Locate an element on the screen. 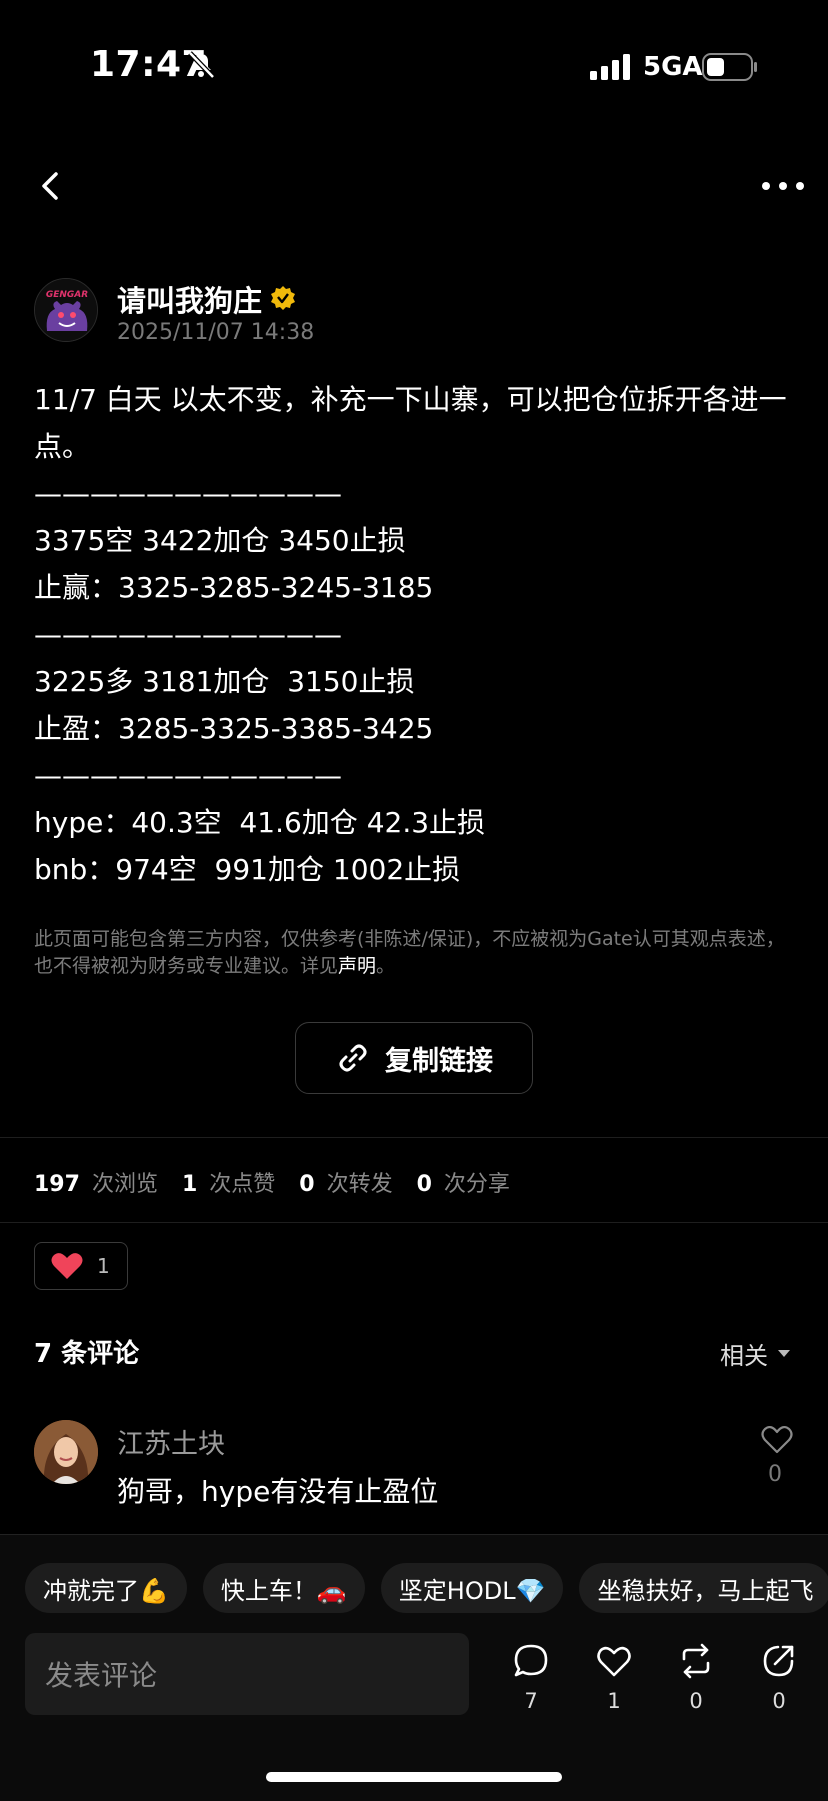 The image size is (828, 1801). post-line: 止盈：3285-3325-3385-3425 is located at coordinates (234, 728).